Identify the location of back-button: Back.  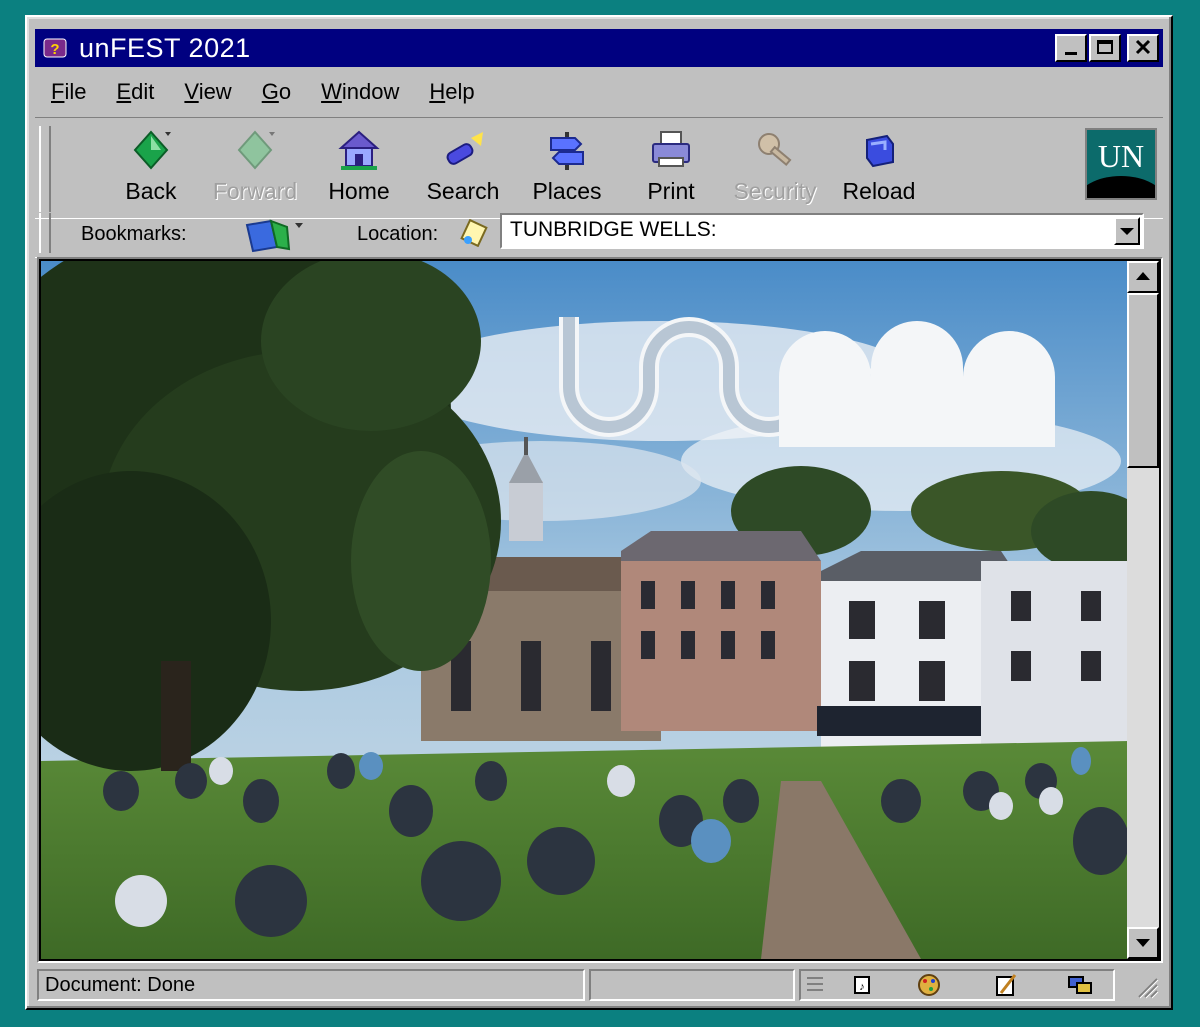
(151, 166).